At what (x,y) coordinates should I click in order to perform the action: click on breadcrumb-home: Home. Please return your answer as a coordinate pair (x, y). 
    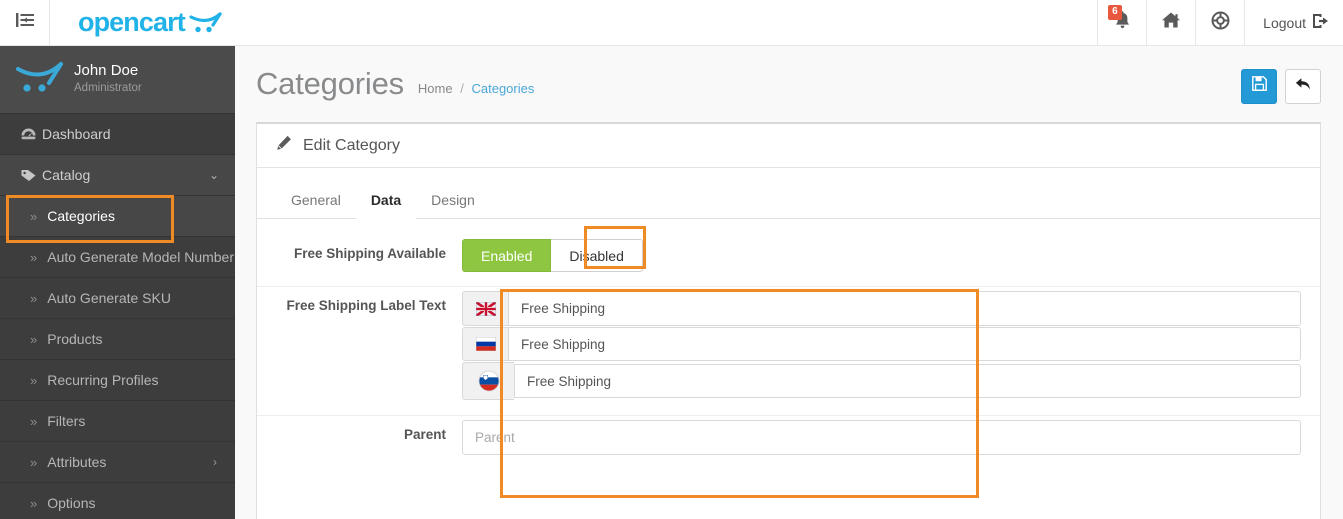
    Looking at the image, I should click on (435, 88).